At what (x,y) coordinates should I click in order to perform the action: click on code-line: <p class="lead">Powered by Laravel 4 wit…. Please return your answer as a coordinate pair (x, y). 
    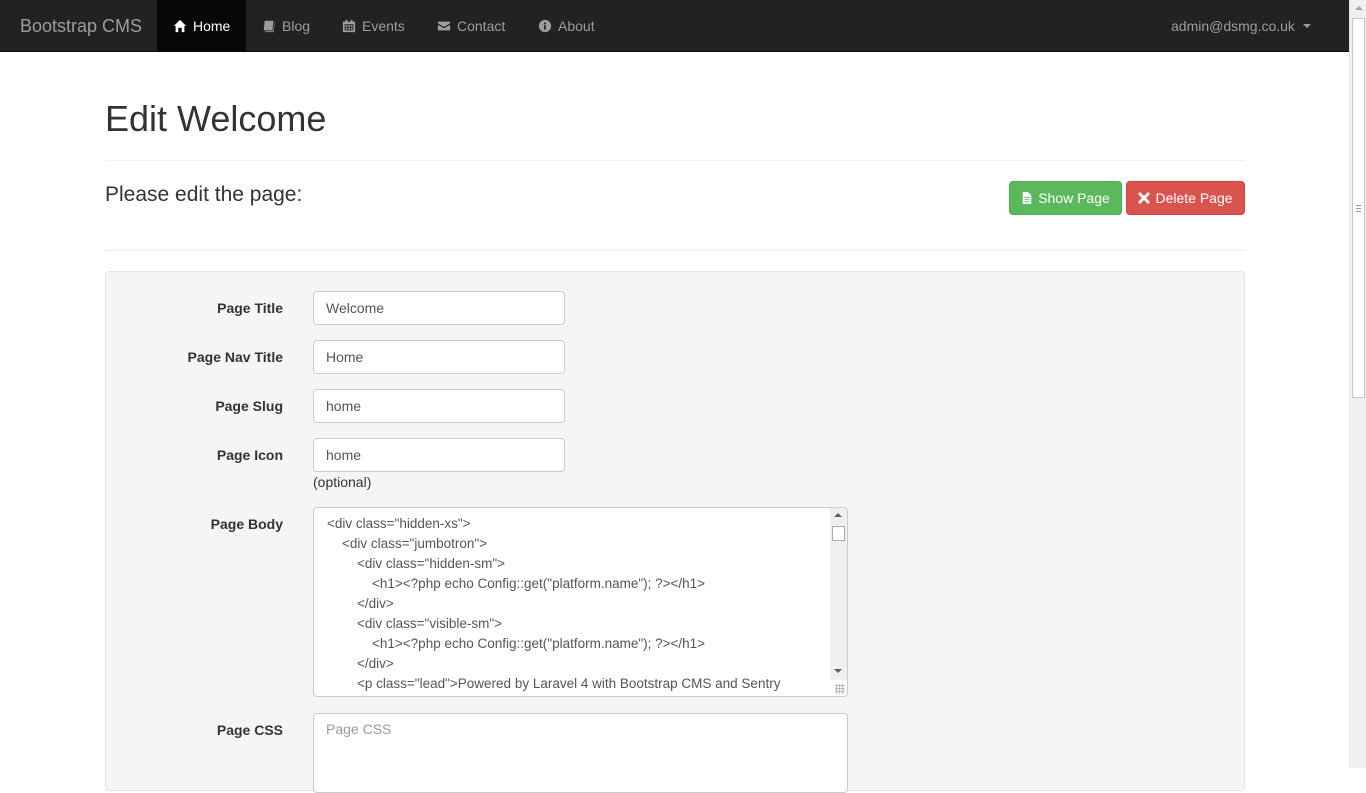
    Looking at the image, I should click on (554, 683).